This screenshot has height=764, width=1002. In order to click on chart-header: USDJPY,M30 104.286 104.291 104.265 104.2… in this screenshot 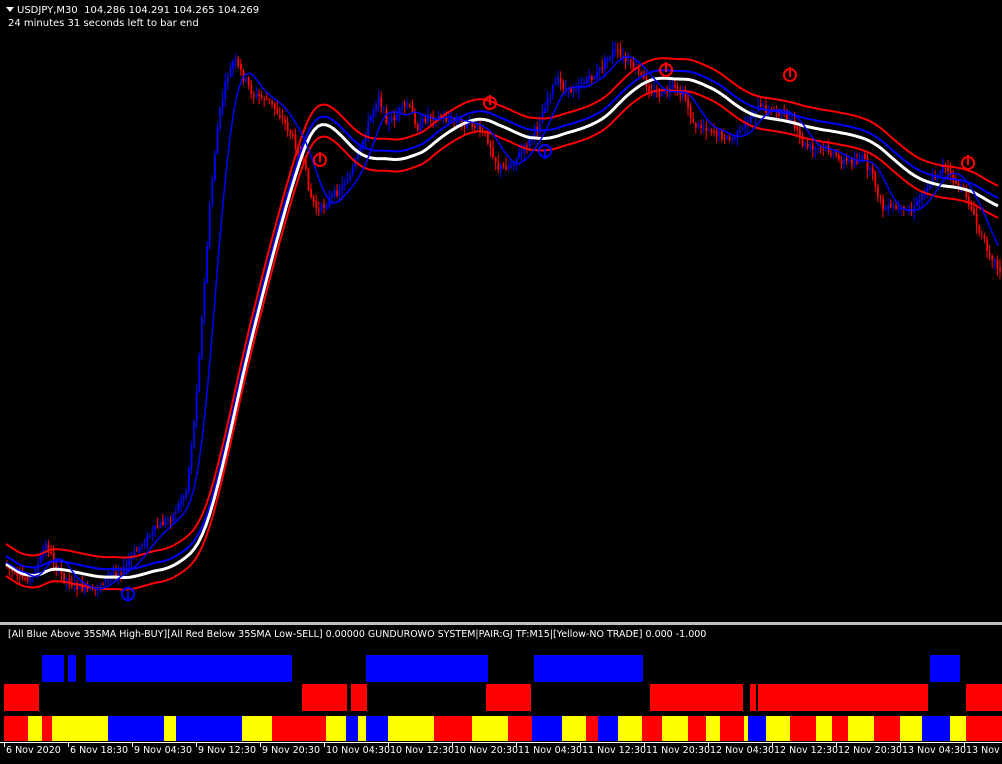, I will do `click(132, 10)`.